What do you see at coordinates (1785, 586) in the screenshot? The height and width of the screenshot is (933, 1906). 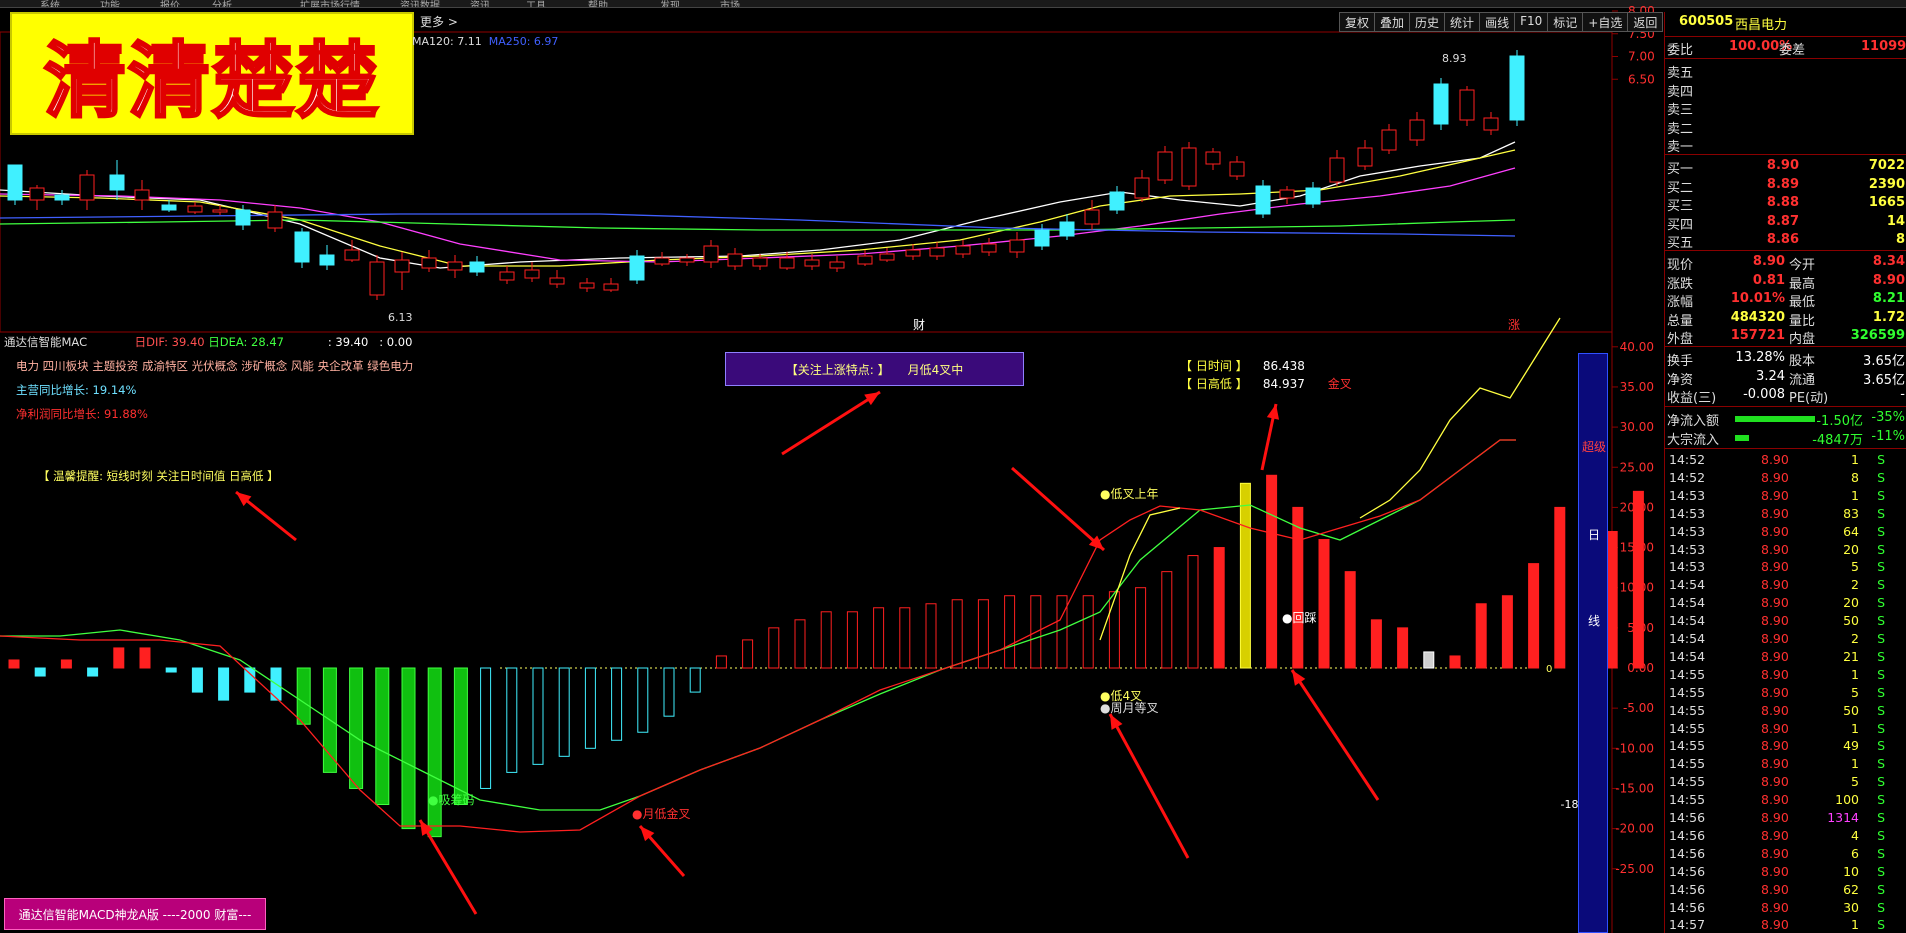 I see `tick-row: 14:54 8.90 2 S` at bounding box center [1785, 586].